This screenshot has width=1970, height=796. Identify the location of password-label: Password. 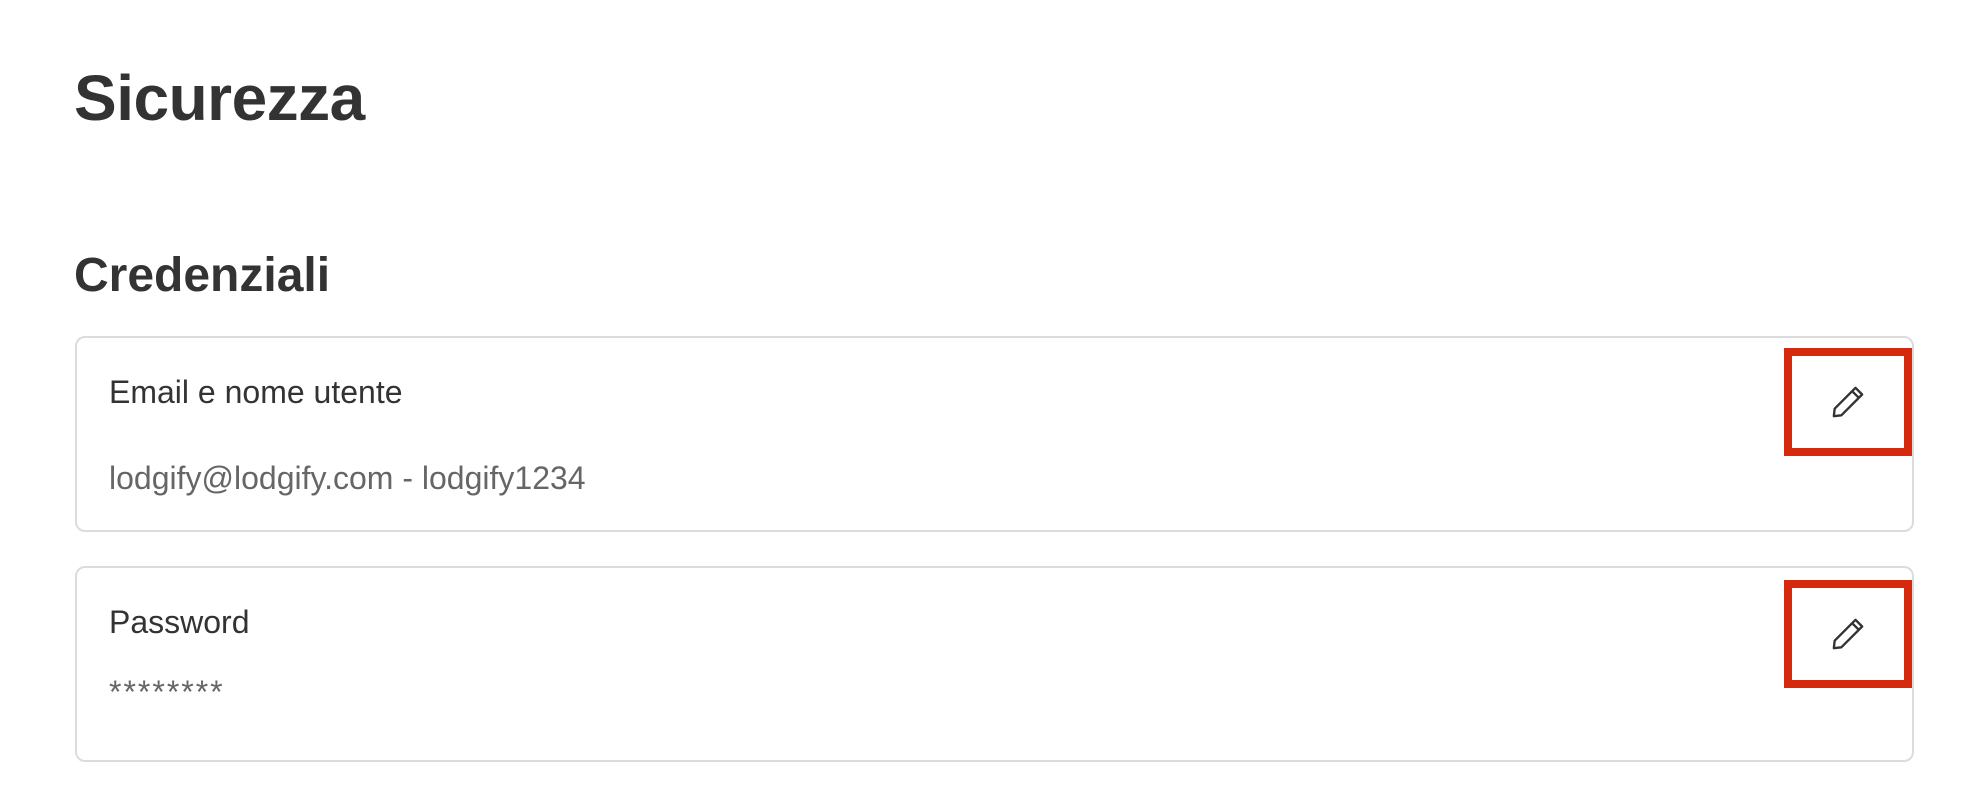
(179, 622).